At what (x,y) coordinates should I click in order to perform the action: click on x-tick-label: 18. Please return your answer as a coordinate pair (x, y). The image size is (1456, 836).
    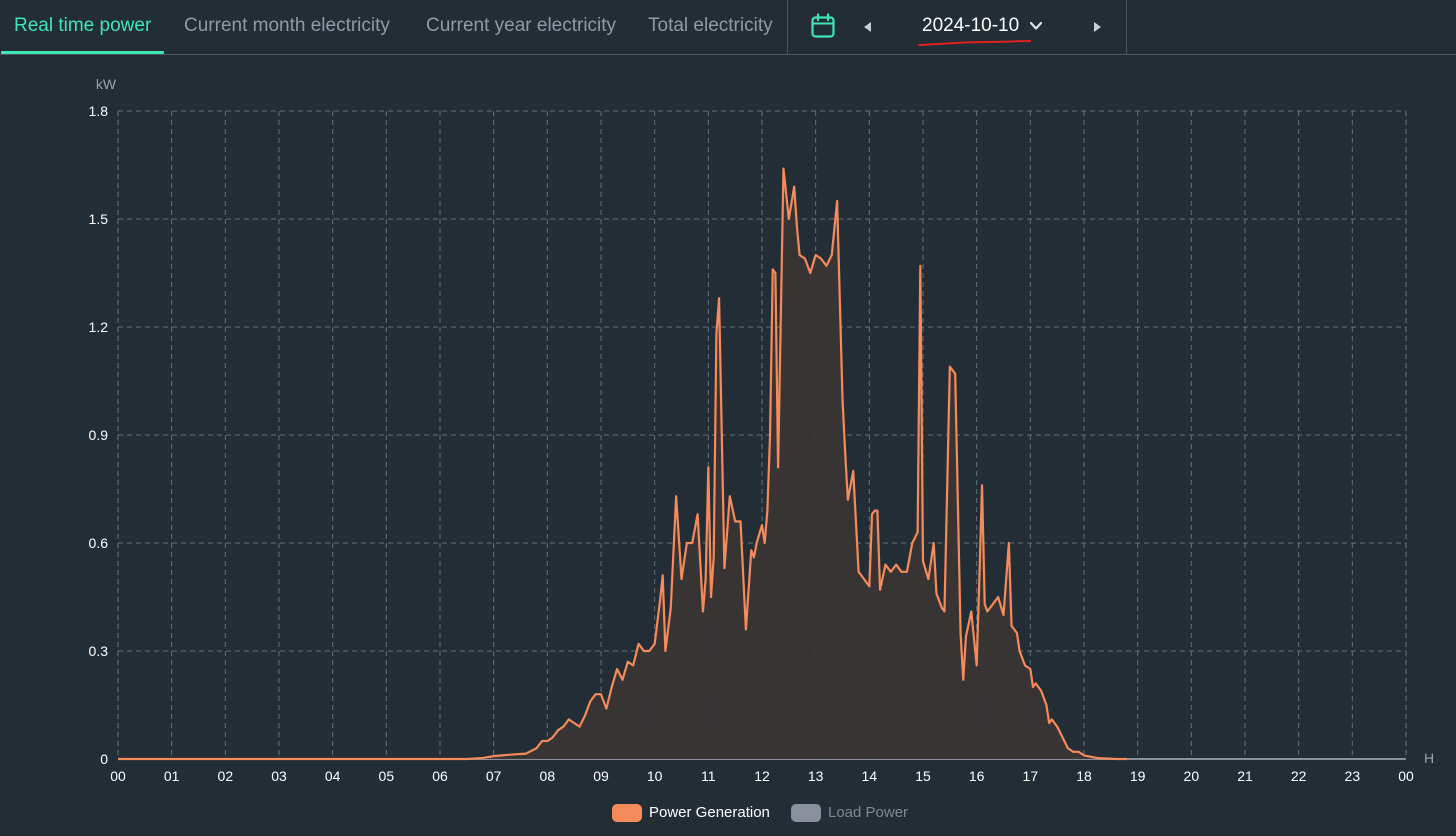
    Looking at the image, I should click on (1084, 776).